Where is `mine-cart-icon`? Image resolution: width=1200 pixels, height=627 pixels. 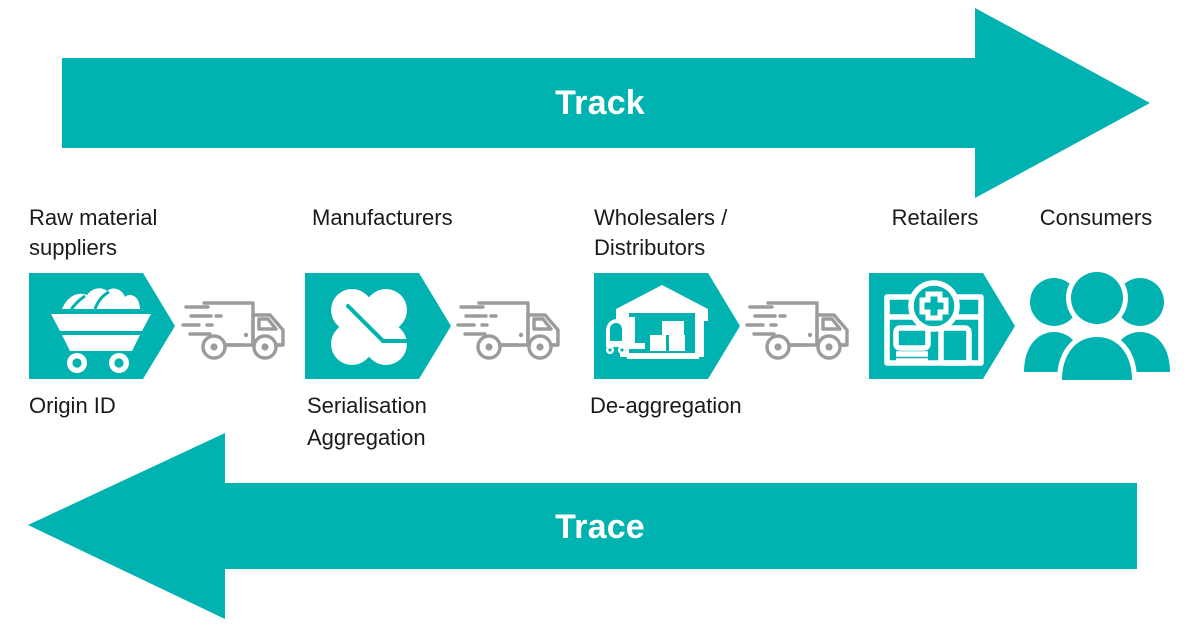 mine-cart-icon is located at coordinates (102, 326).